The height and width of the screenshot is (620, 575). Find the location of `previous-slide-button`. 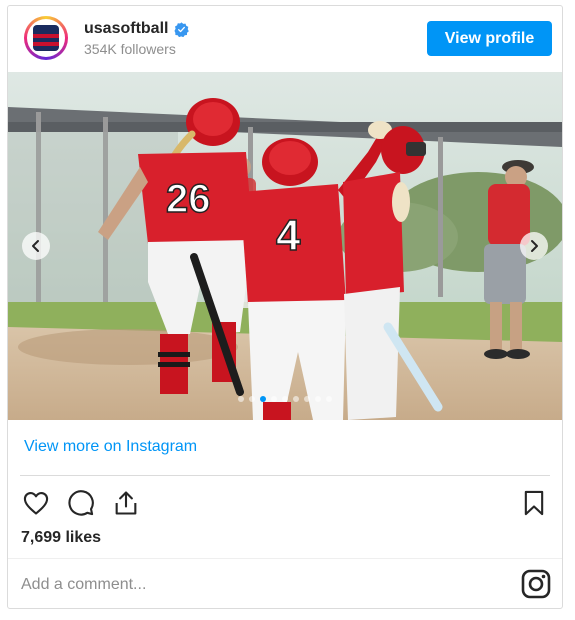

previous-slide-button is located at coordinates (36, 246).